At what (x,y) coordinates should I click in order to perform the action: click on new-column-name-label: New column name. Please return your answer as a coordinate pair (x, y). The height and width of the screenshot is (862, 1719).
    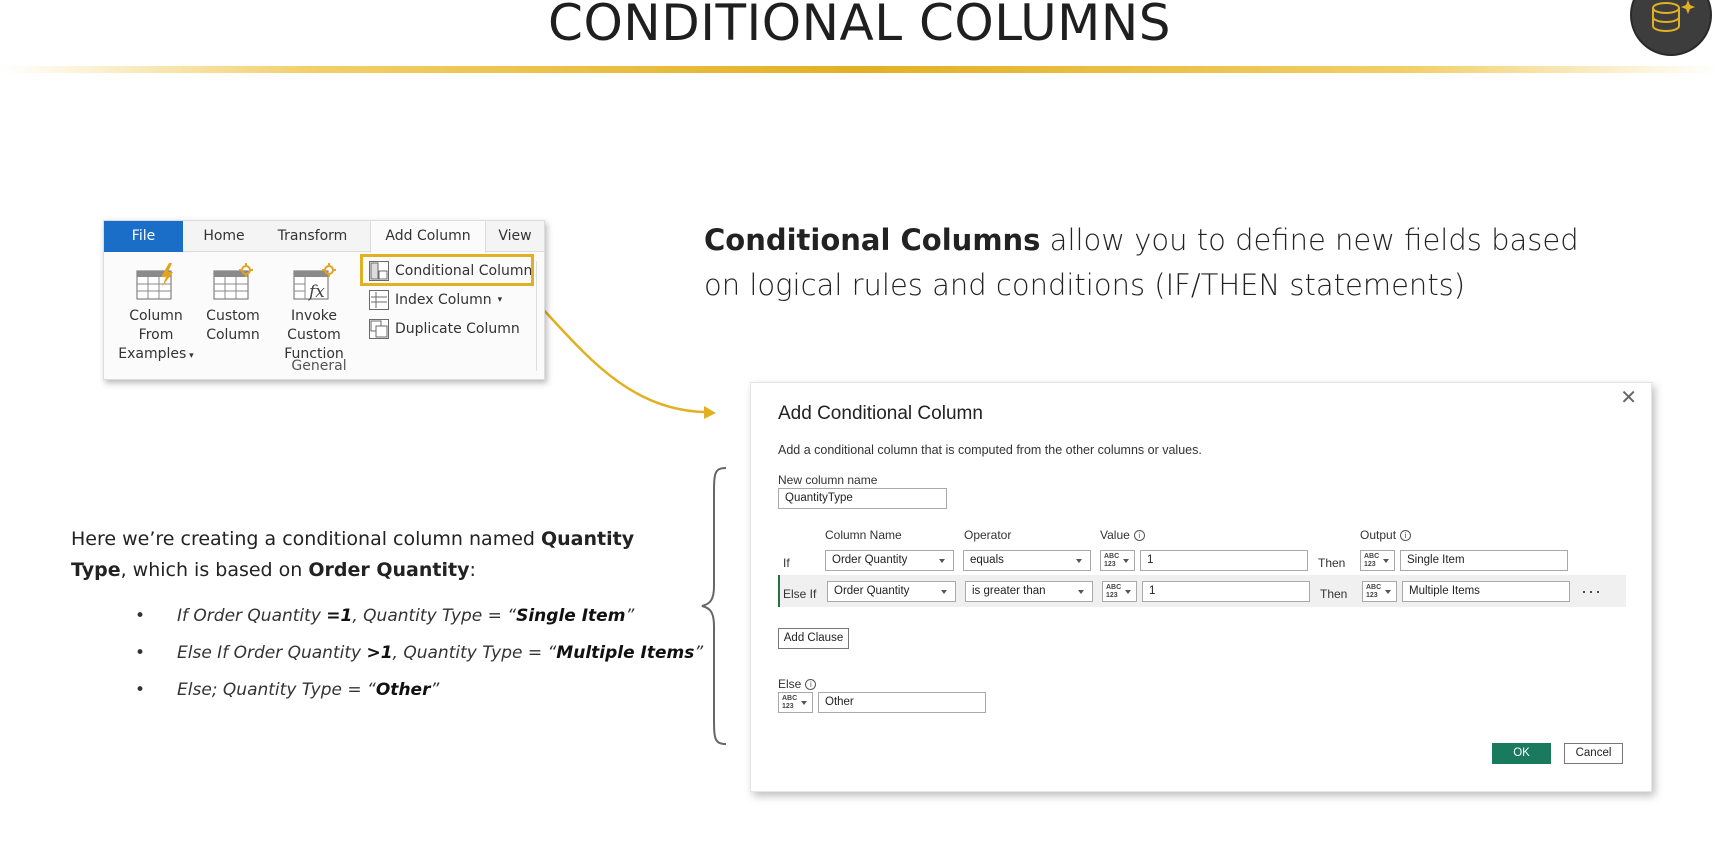
    Looking at the image, I should click on (828, 480).